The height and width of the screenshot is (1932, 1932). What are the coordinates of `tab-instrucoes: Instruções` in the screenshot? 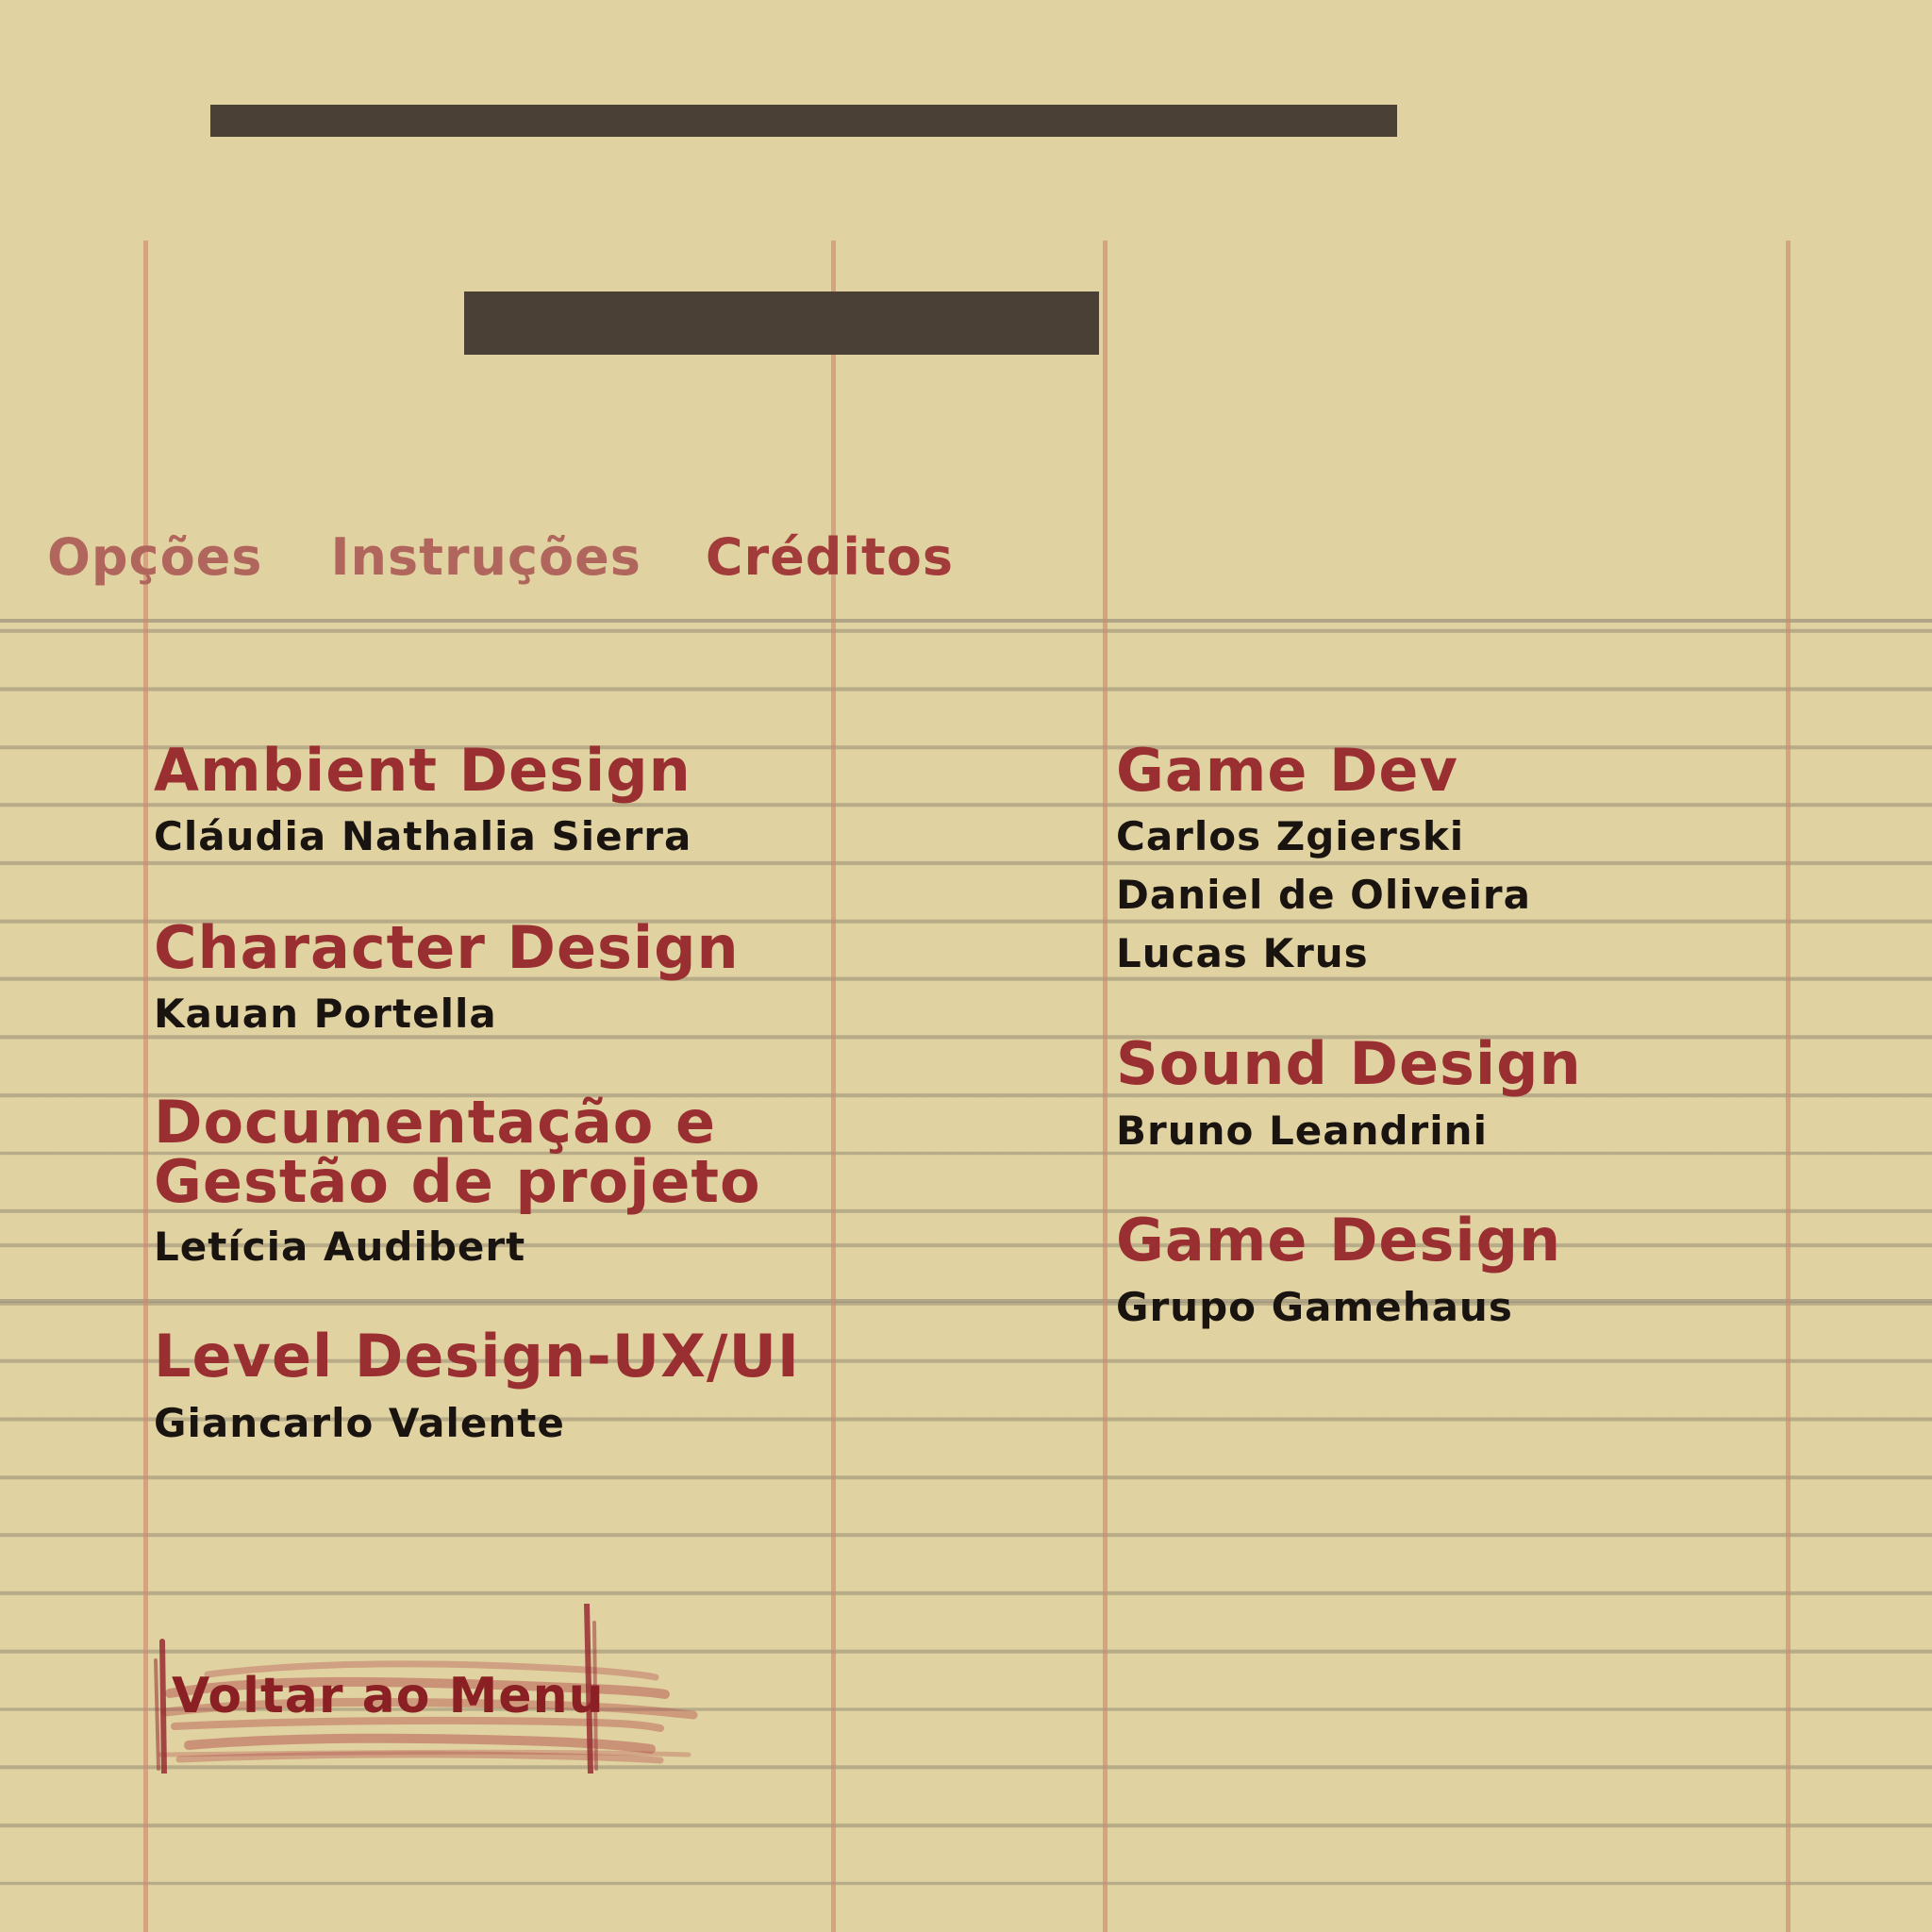 It's located at (485, 557).